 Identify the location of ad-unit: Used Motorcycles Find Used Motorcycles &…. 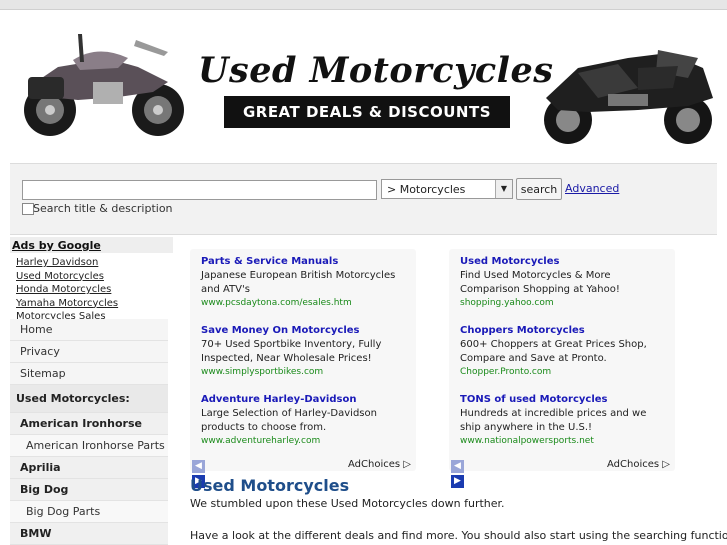
(565, 282).